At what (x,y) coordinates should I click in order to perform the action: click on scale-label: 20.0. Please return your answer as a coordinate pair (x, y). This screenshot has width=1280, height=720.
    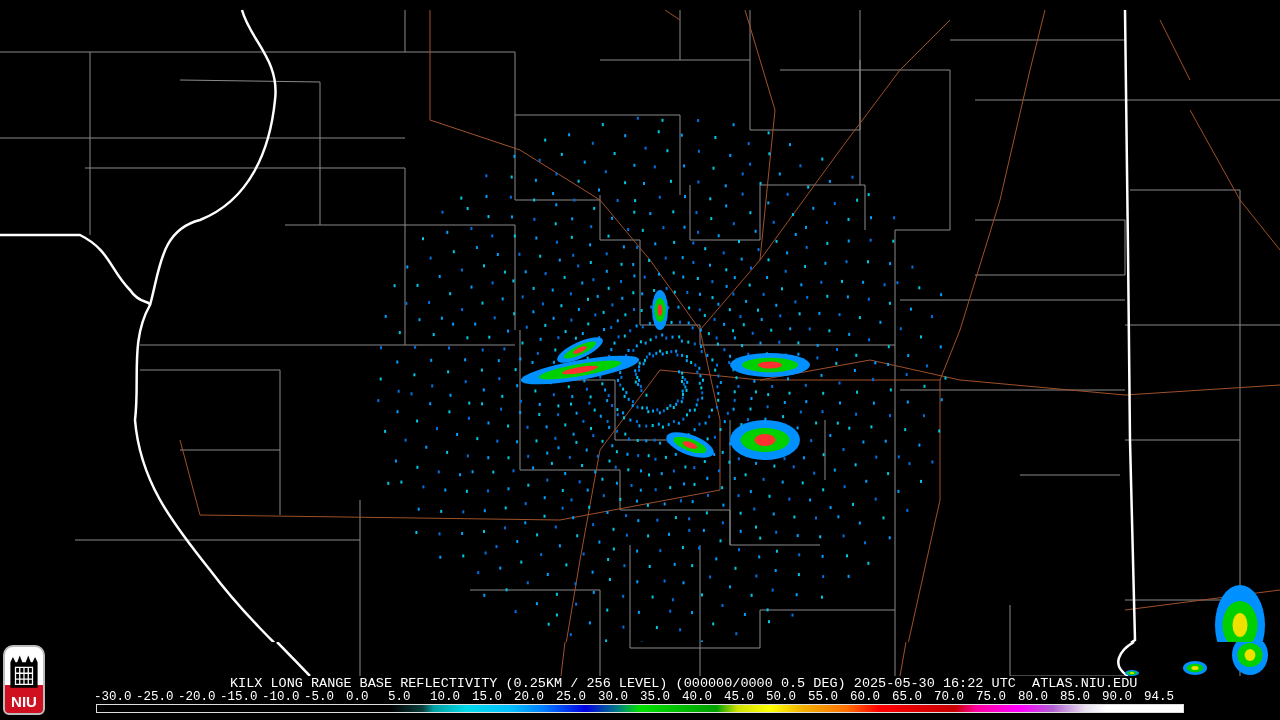
    Looking at the image, I should click on (529, 697).